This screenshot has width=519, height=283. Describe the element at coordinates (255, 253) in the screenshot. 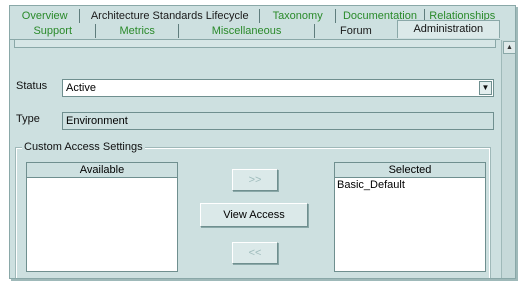

I see `remove-button: <<` at that location.